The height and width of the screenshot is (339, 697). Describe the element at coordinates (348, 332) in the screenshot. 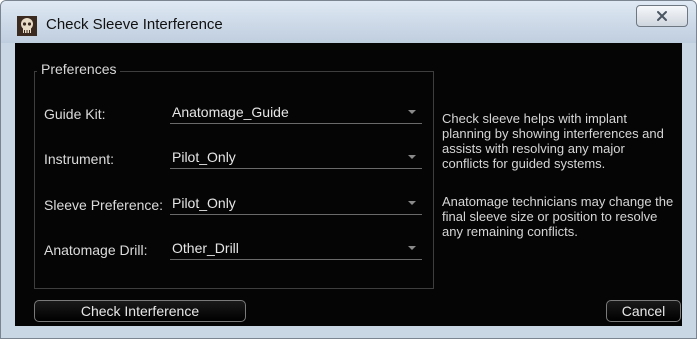

I see `window-bottom-border` at that location.